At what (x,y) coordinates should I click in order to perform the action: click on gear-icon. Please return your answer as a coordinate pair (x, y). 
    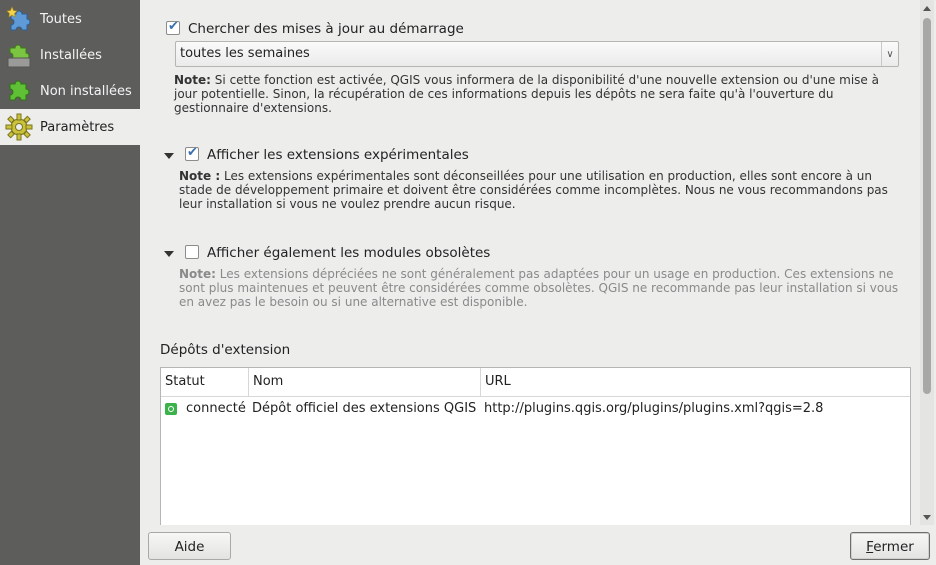
    Looking at the image, I should click on (19, 127).